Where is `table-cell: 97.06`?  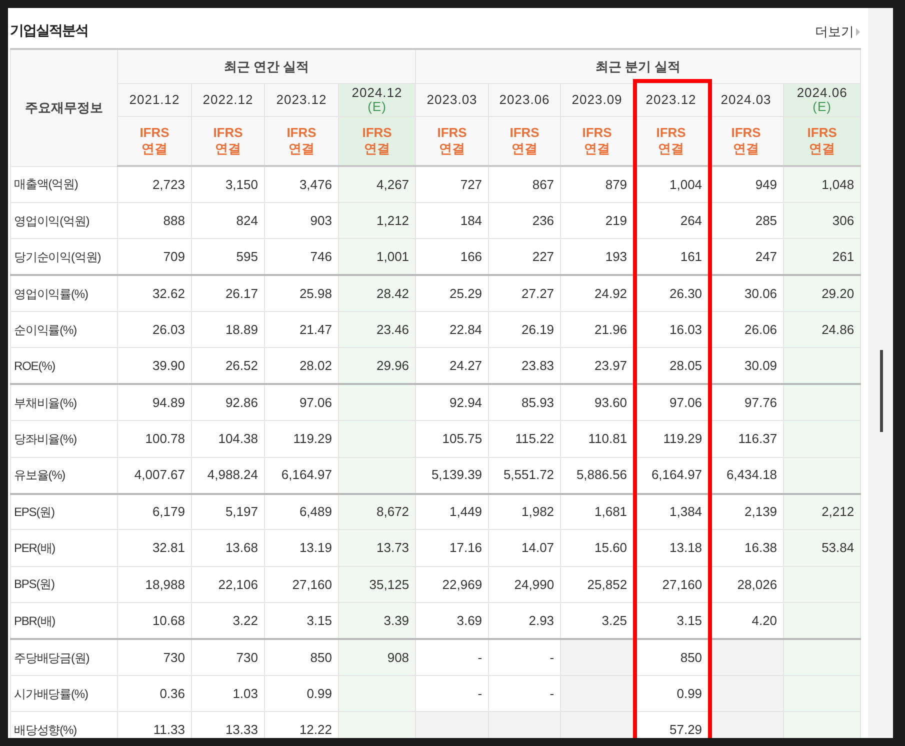 table-cell: 97.06 is located at coordinates (301, 402).